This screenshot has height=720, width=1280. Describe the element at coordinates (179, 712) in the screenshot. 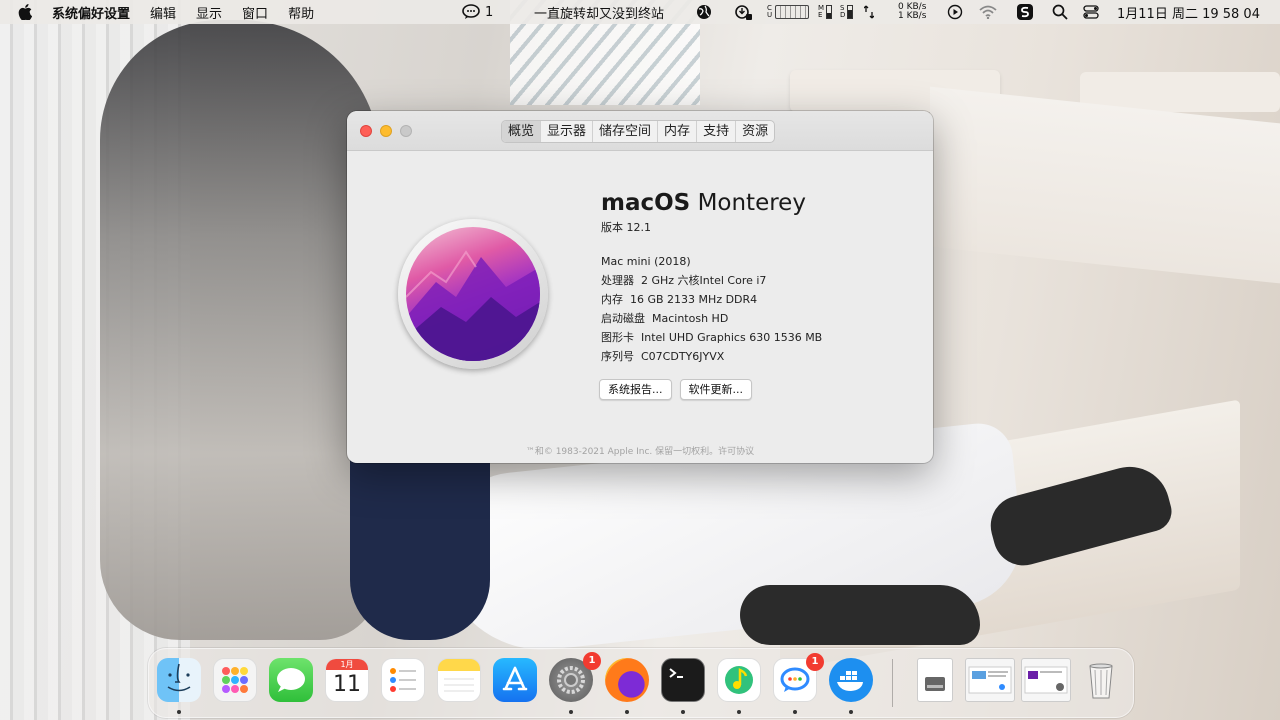

I see `finder-running-dot` at that location.